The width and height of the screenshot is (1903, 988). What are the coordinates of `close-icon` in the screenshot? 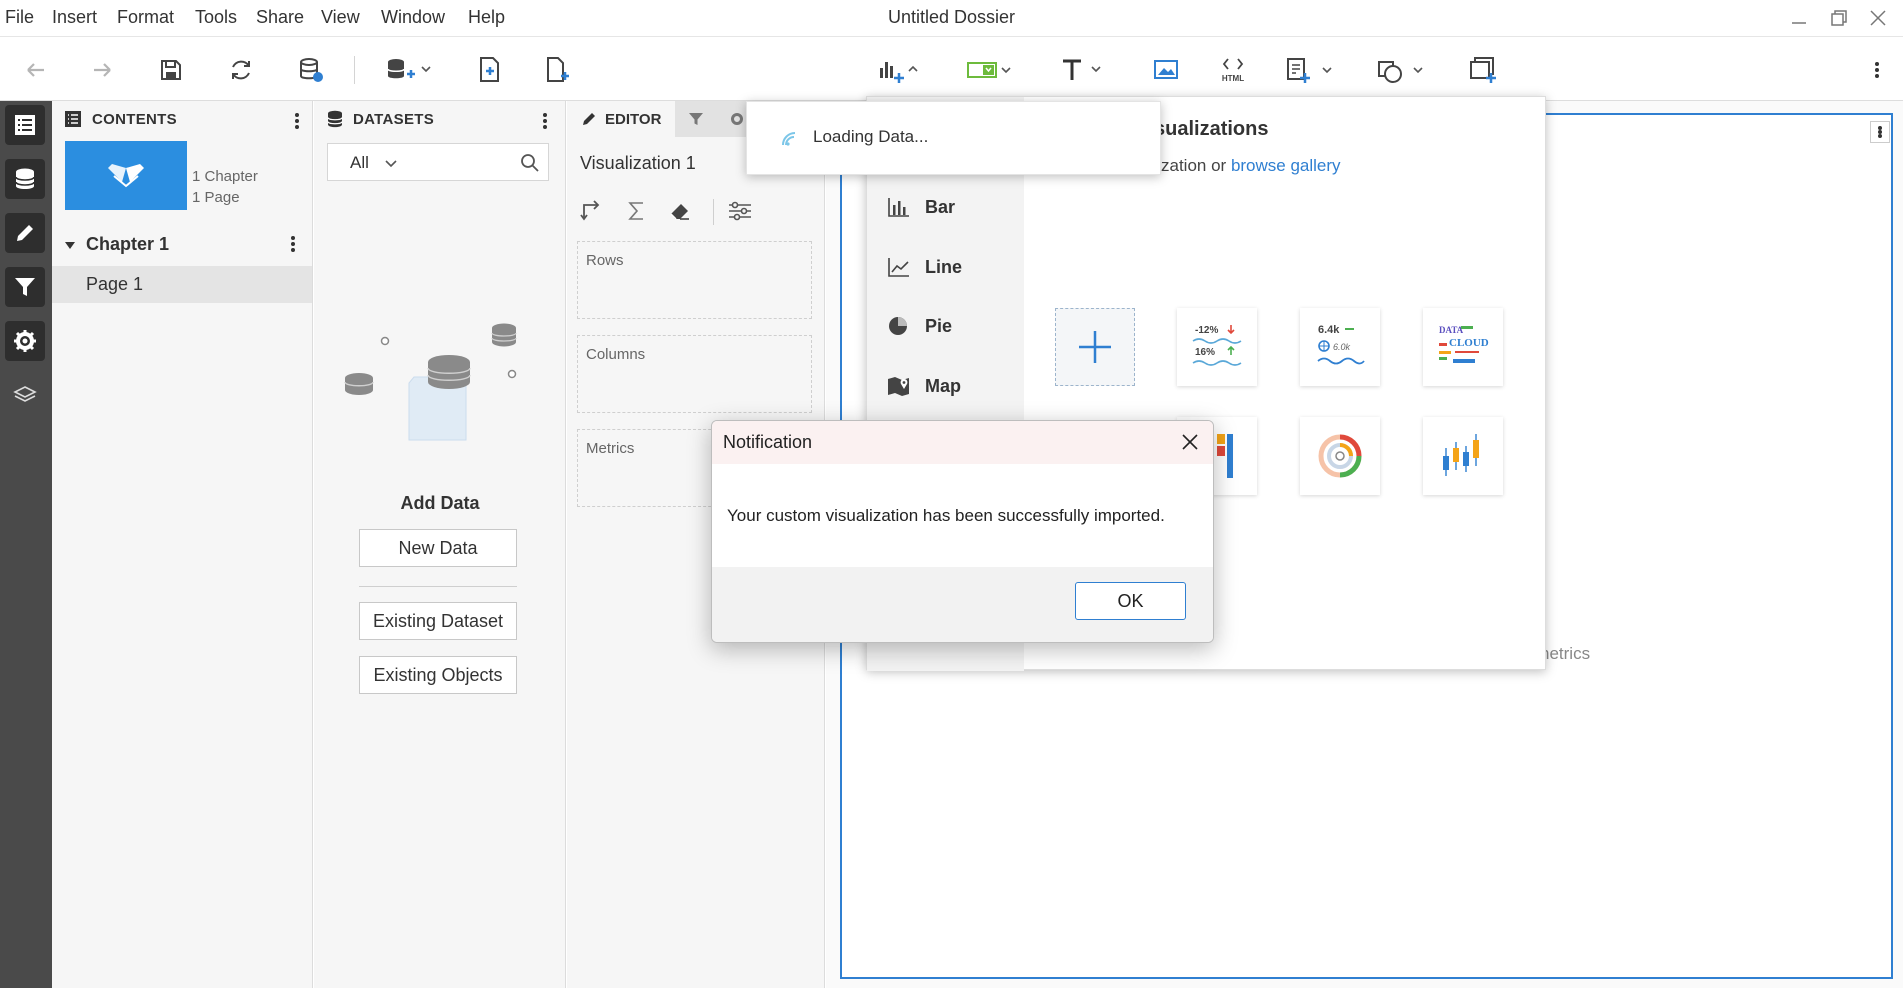 It's located at (1190, 442).